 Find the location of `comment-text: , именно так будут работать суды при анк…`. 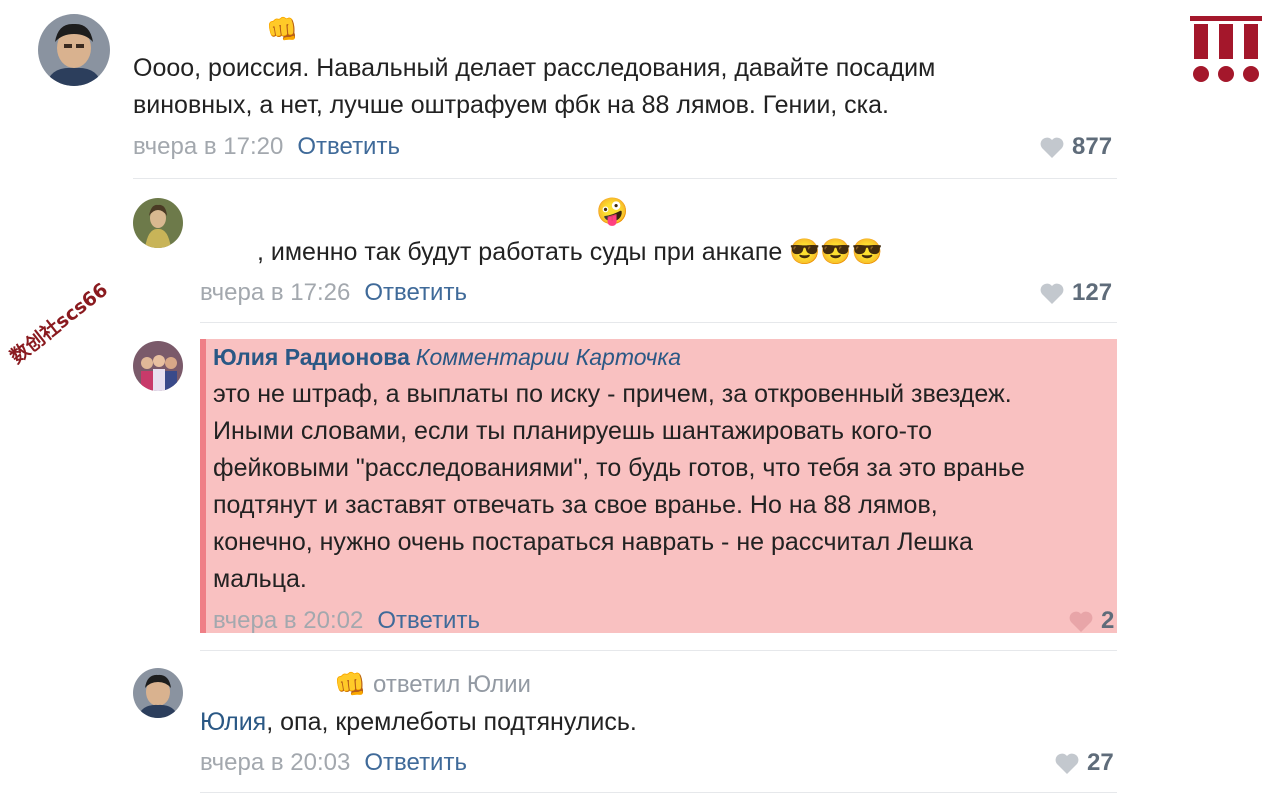

comment-text: , именно так будут работать суды при анк… is located at coordinates (570, 252).